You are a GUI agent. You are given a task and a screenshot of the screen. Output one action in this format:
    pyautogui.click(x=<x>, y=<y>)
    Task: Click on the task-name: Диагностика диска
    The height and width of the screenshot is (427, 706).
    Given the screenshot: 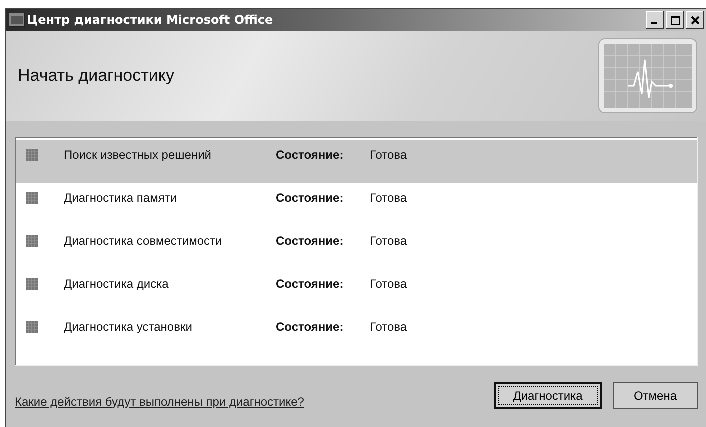 What is the action you would take?
    pyautogui.click(x=117, y=284)
    